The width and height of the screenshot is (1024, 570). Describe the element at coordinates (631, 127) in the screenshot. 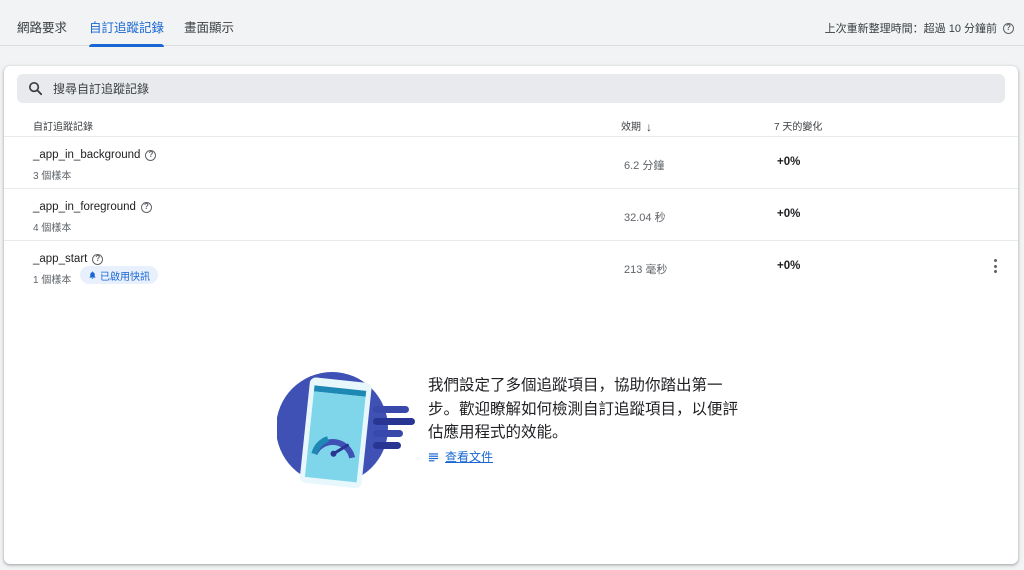

I see `column-header-duration-label: 效期` at that location.